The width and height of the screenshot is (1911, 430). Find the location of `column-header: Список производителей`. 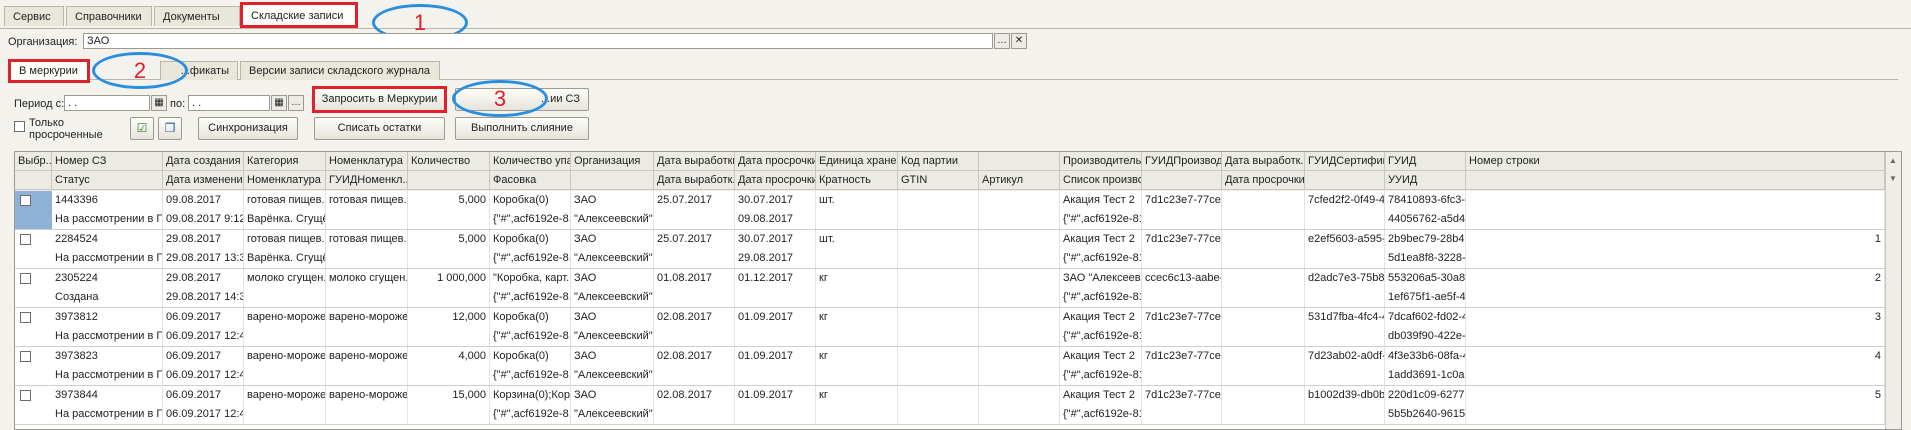

column-header: Список производителей is located at coordinates (1101, 180).